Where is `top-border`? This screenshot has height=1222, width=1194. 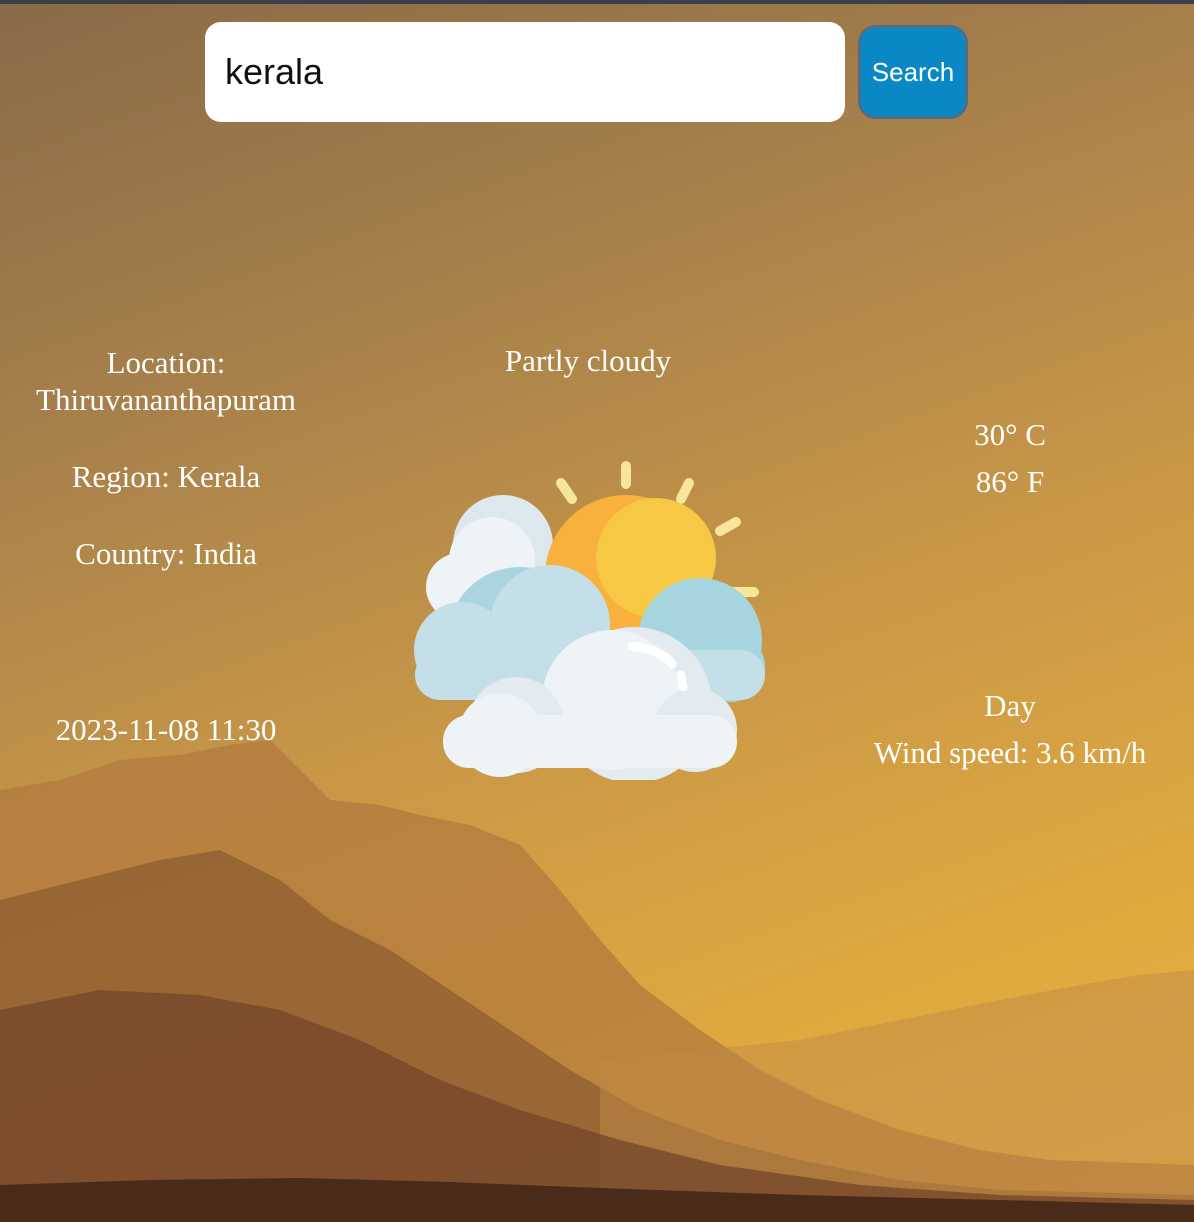 top-border is located at coordinates (597, 2).